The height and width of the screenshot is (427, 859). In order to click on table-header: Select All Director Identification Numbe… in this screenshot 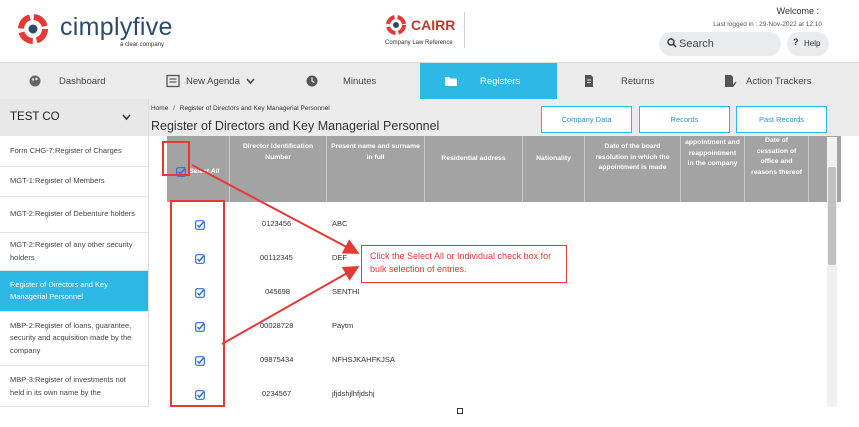, I will do `click(504, 169)`.